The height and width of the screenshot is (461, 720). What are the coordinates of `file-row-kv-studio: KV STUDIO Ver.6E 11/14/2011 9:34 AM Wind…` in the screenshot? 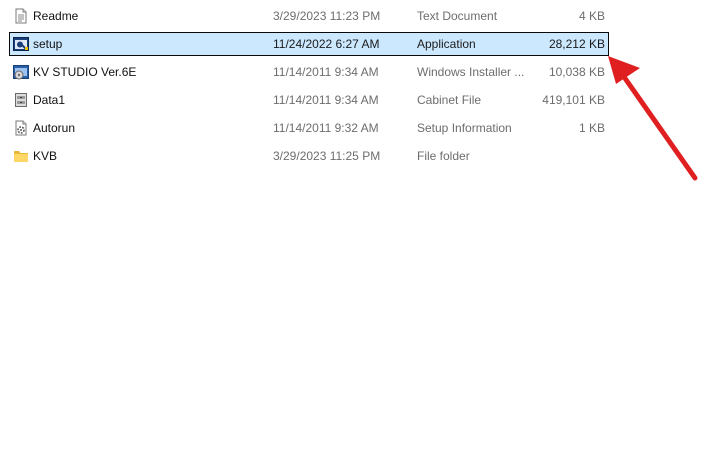 It's located at (309, 72).